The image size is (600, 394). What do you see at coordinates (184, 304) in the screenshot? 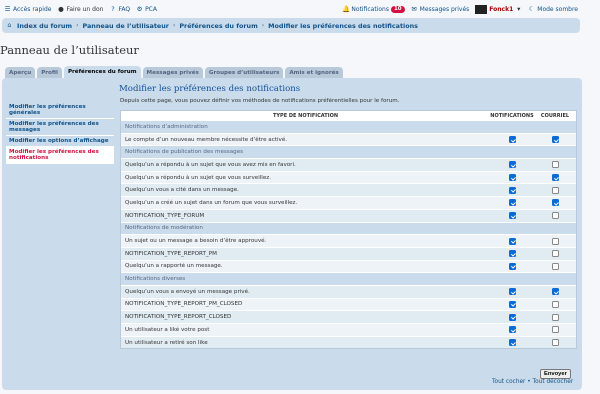
I see `notification-type-label: NOTIFICATION_TYPE_REPORT_PM_CLOSED` at bounding box center [184, 304].